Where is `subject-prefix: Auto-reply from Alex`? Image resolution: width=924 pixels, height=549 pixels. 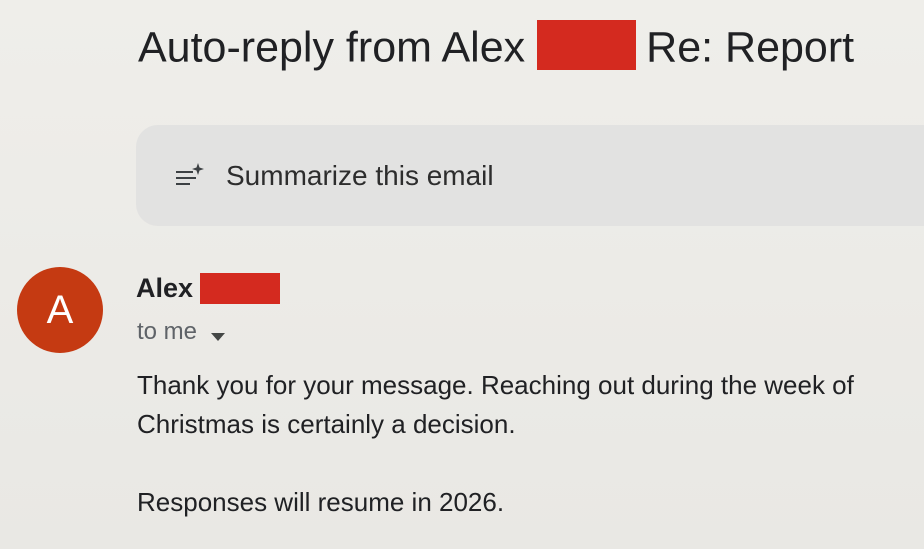
subject-prefix: Auto-reply from Alex is located at coordinates (332, 47).